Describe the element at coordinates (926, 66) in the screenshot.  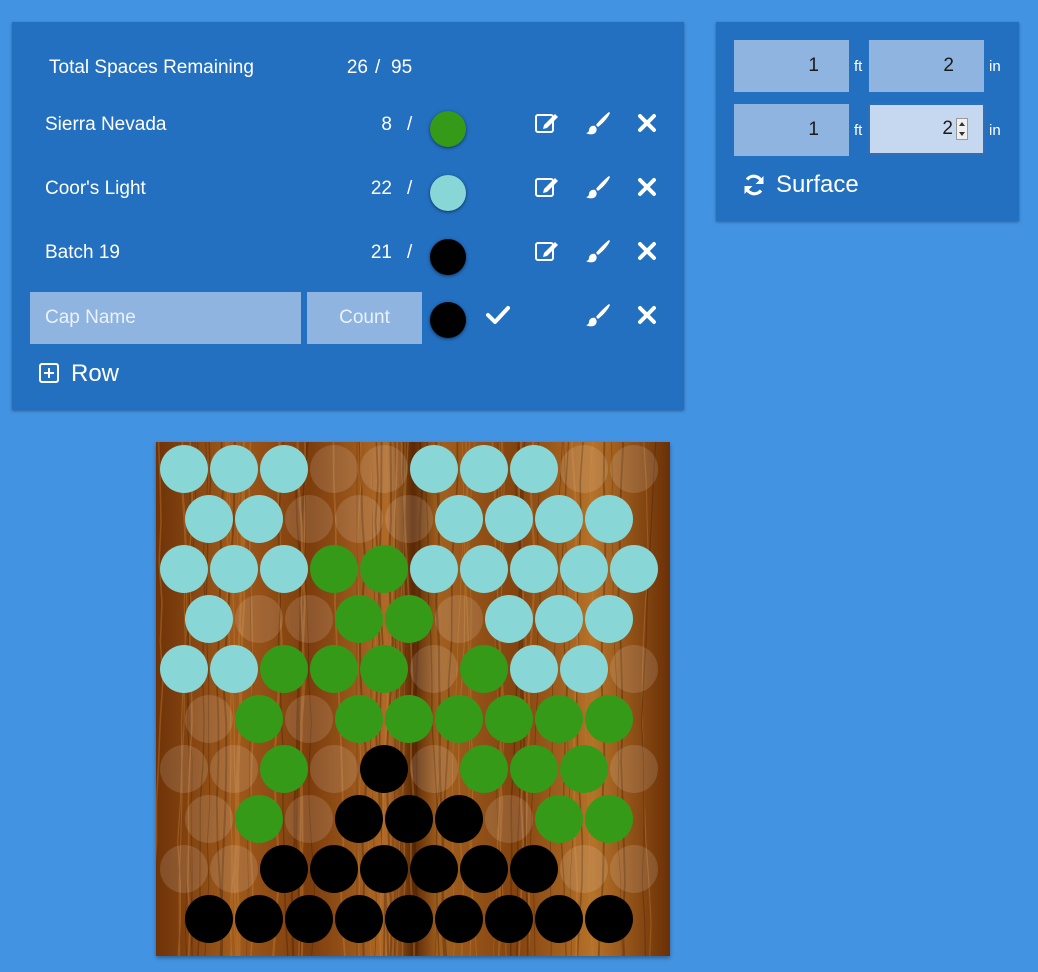
I see `width-inches-input: 2` at that location.